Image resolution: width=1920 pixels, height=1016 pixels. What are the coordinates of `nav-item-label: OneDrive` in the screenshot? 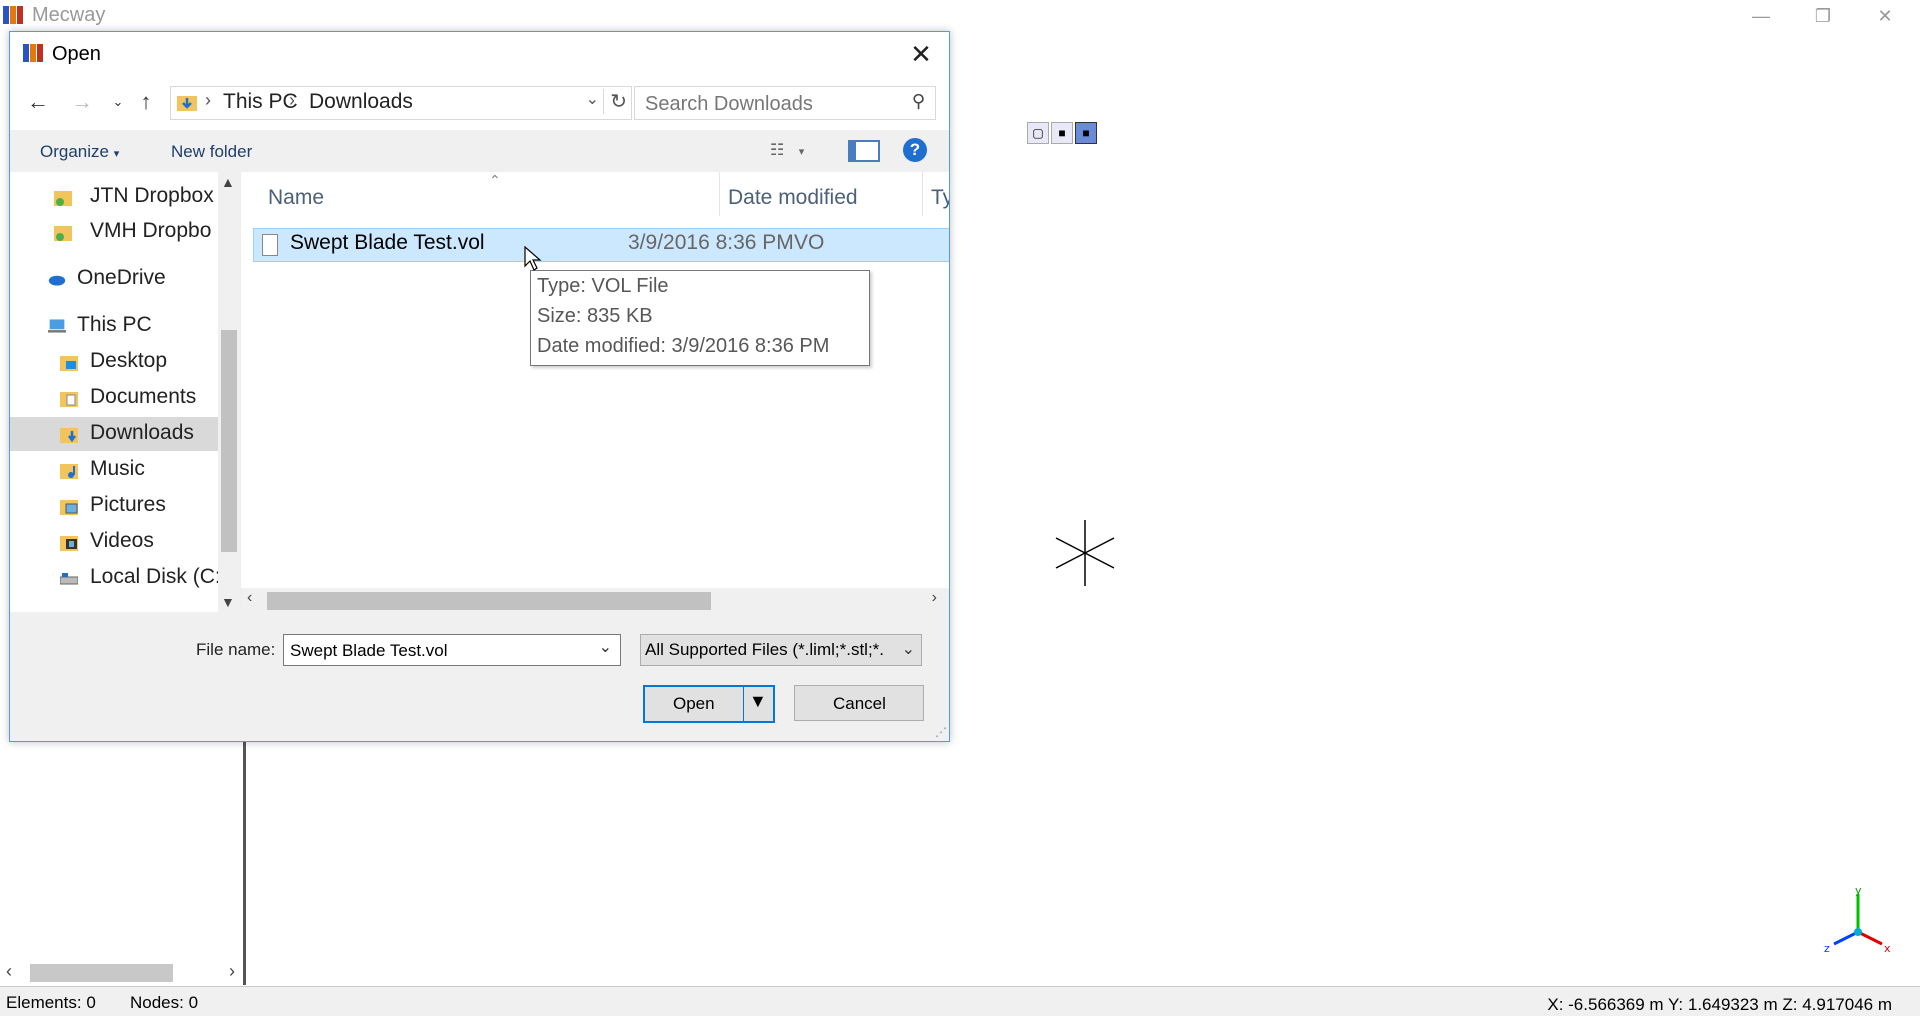 It's located at (121, 277).